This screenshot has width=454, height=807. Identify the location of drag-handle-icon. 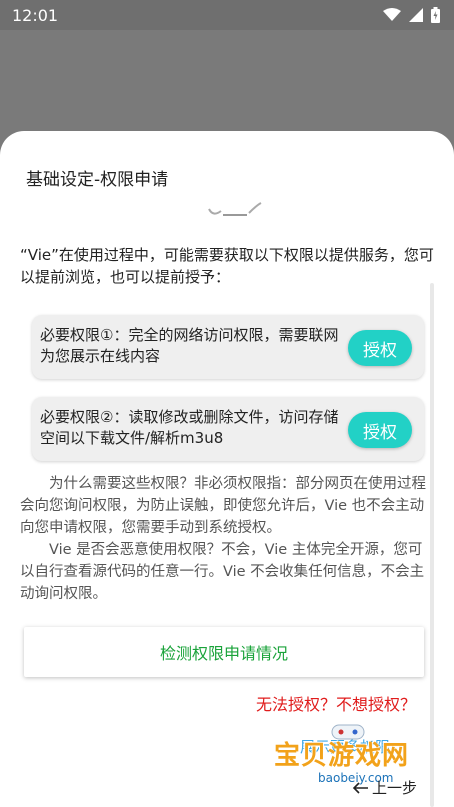
(235, 211).